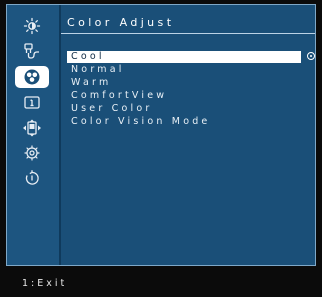 The width and height of the screenshot is (322, 297). What do you see at coordinates (32, 153) in the screenshot?
I see `settings-icon` at bounding box center [32, 153].